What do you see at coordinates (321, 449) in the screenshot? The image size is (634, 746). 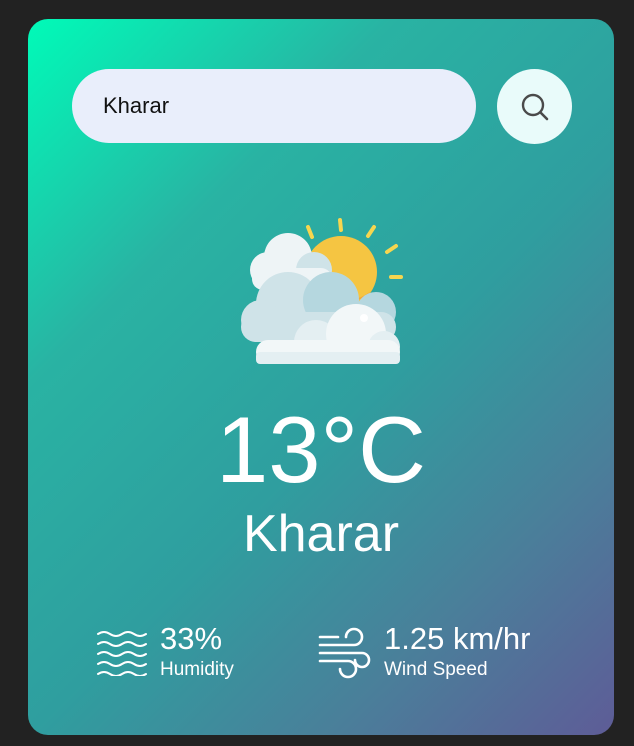 I see `temperature-value: 13°C` at bounding box center [321, 449].